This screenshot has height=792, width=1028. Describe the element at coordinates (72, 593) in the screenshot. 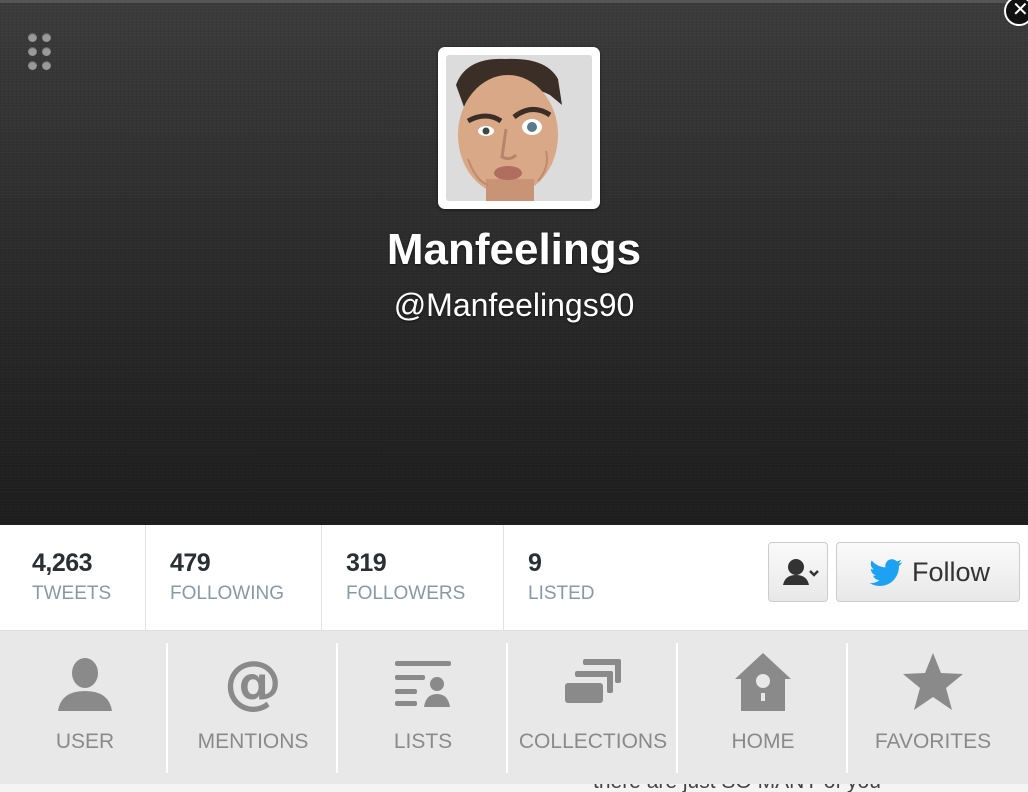

I see `stat-label: TWEETS` at that location.